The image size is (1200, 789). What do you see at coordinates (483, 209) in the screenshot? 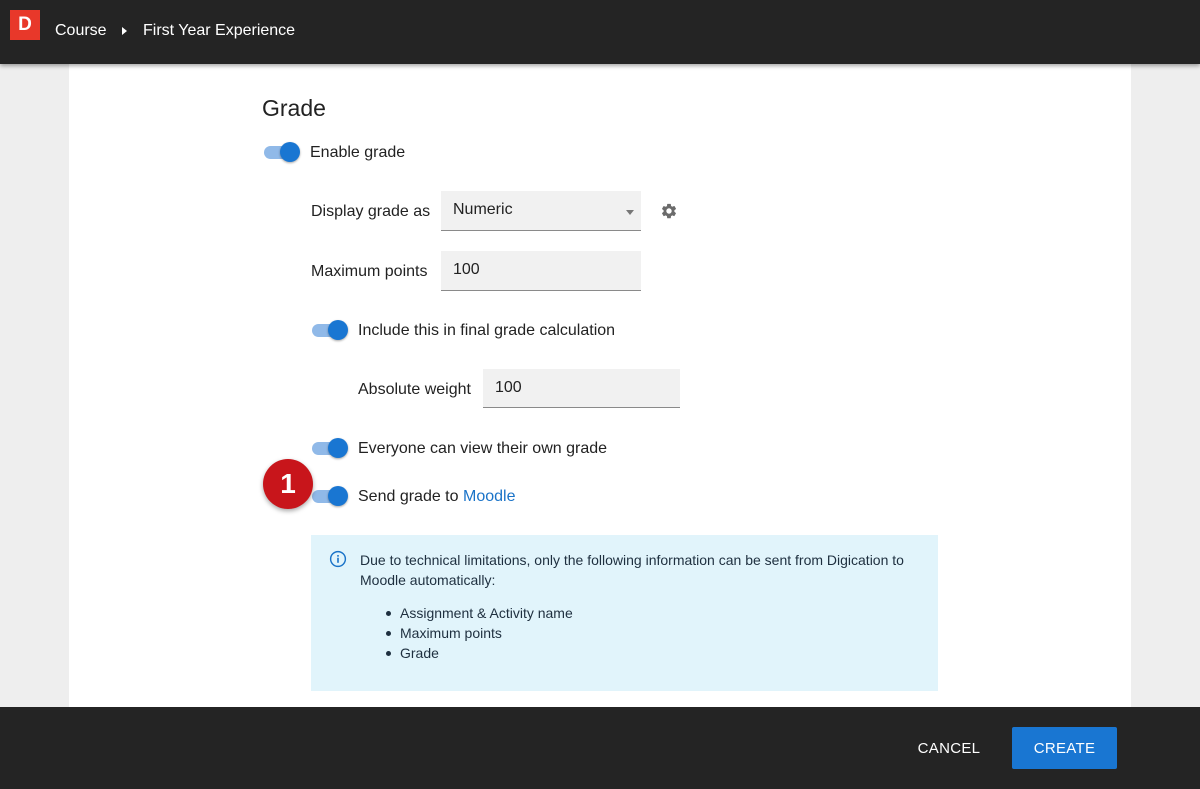
I see `display-grade-value: Numeric` at bounding box center [483, 209].